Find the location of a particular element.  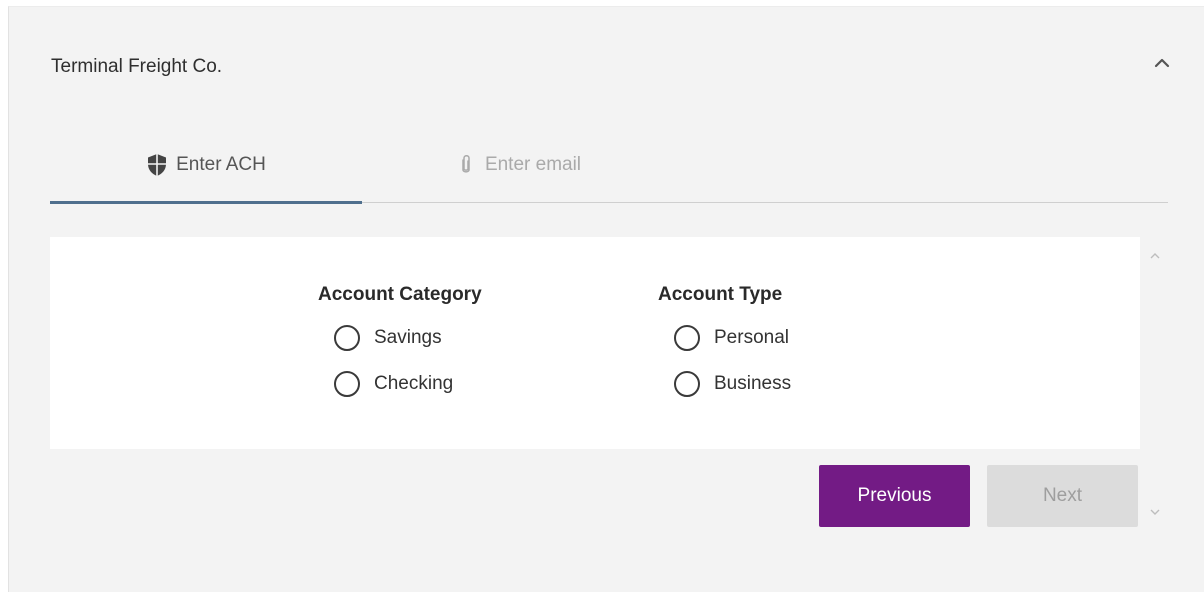

tab-label: Enter email is located at coordinates (533, 164).